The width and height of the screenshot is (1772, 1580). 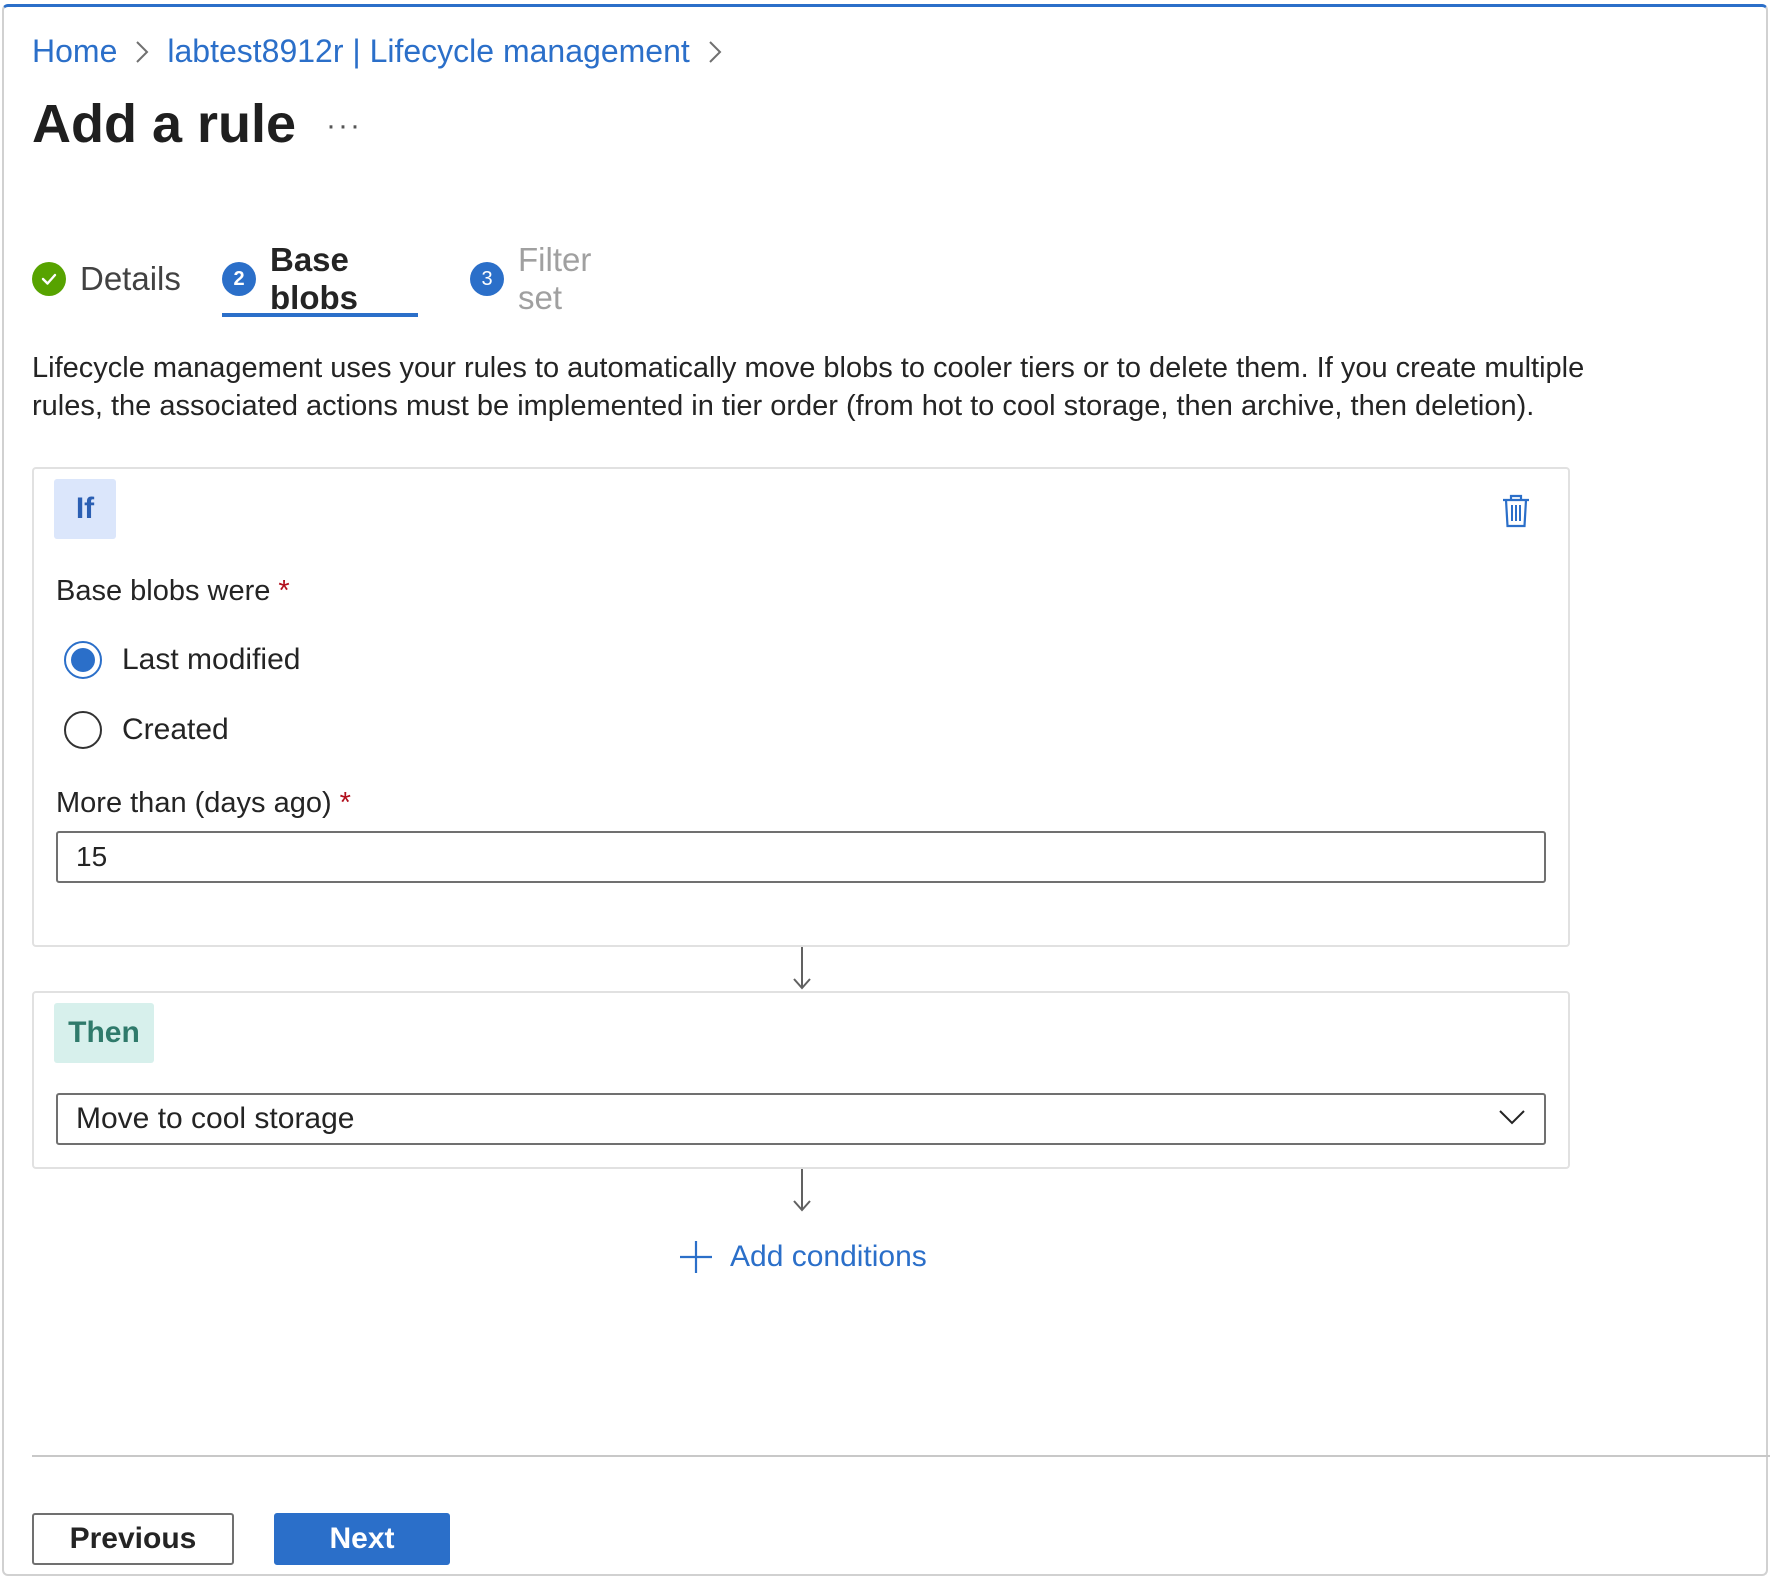 I want to click on add-conditions-button: Add conditions, so click(x=802, y=1257).